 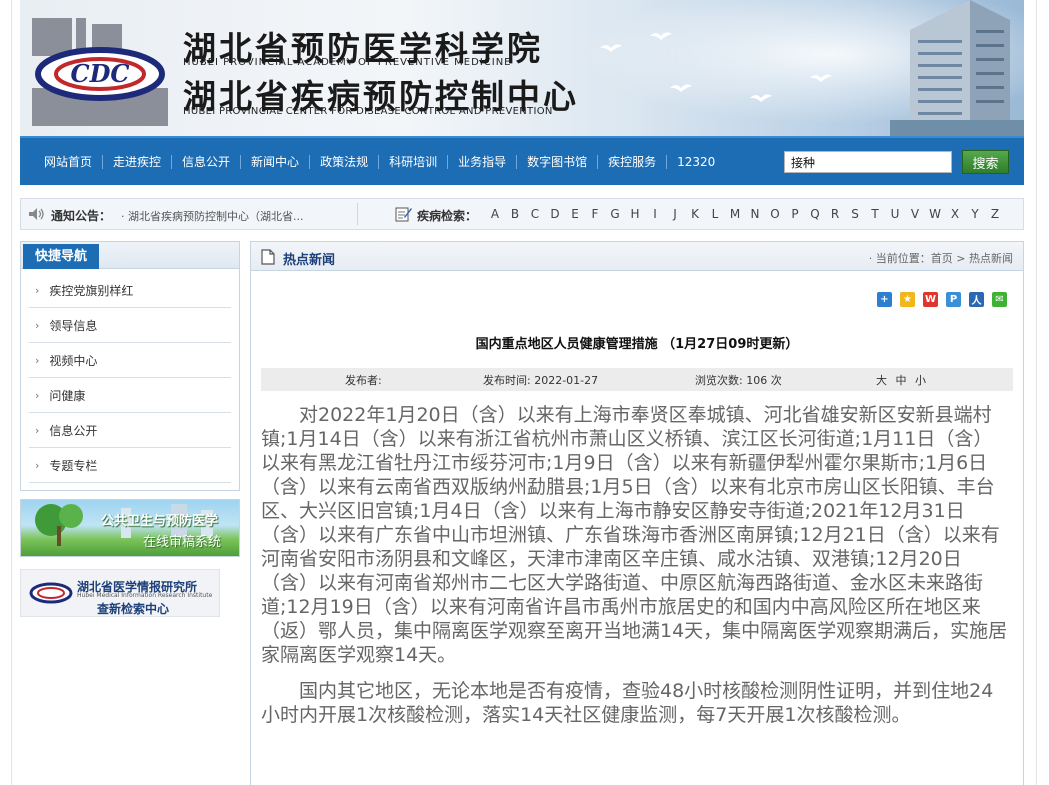 What do you see at coordinates (899, 258) in the screenshot?
I see `breadcrumb-prefix: · 当前位置：` at bounding box center [899, 258].